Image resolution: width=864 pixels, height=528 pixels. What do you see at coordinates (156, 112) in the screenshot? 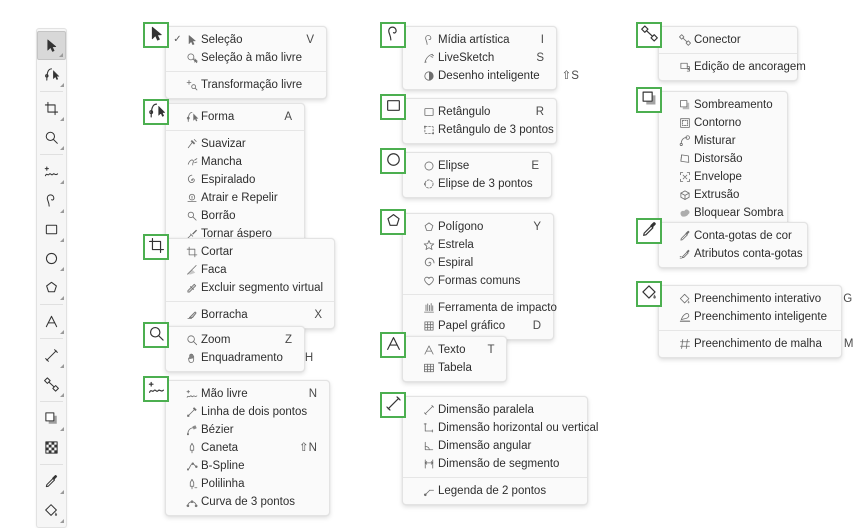
I see `flyout-anchor-forma` at bounding box center [156, 112].